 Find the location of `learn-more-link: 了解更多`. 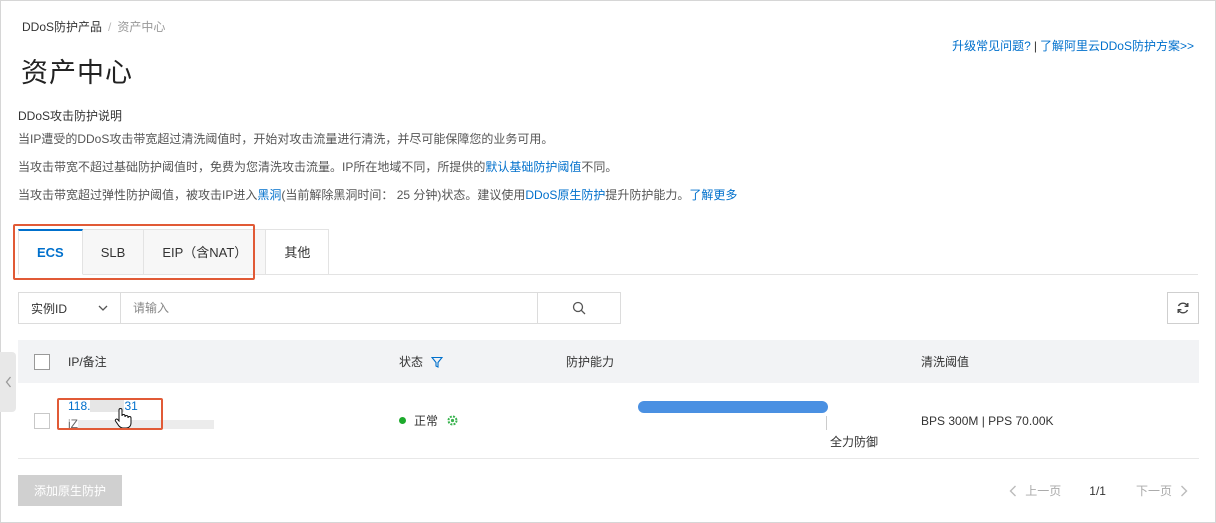

learn-more-link: 了解更多 is located at coordinates (713, 195).